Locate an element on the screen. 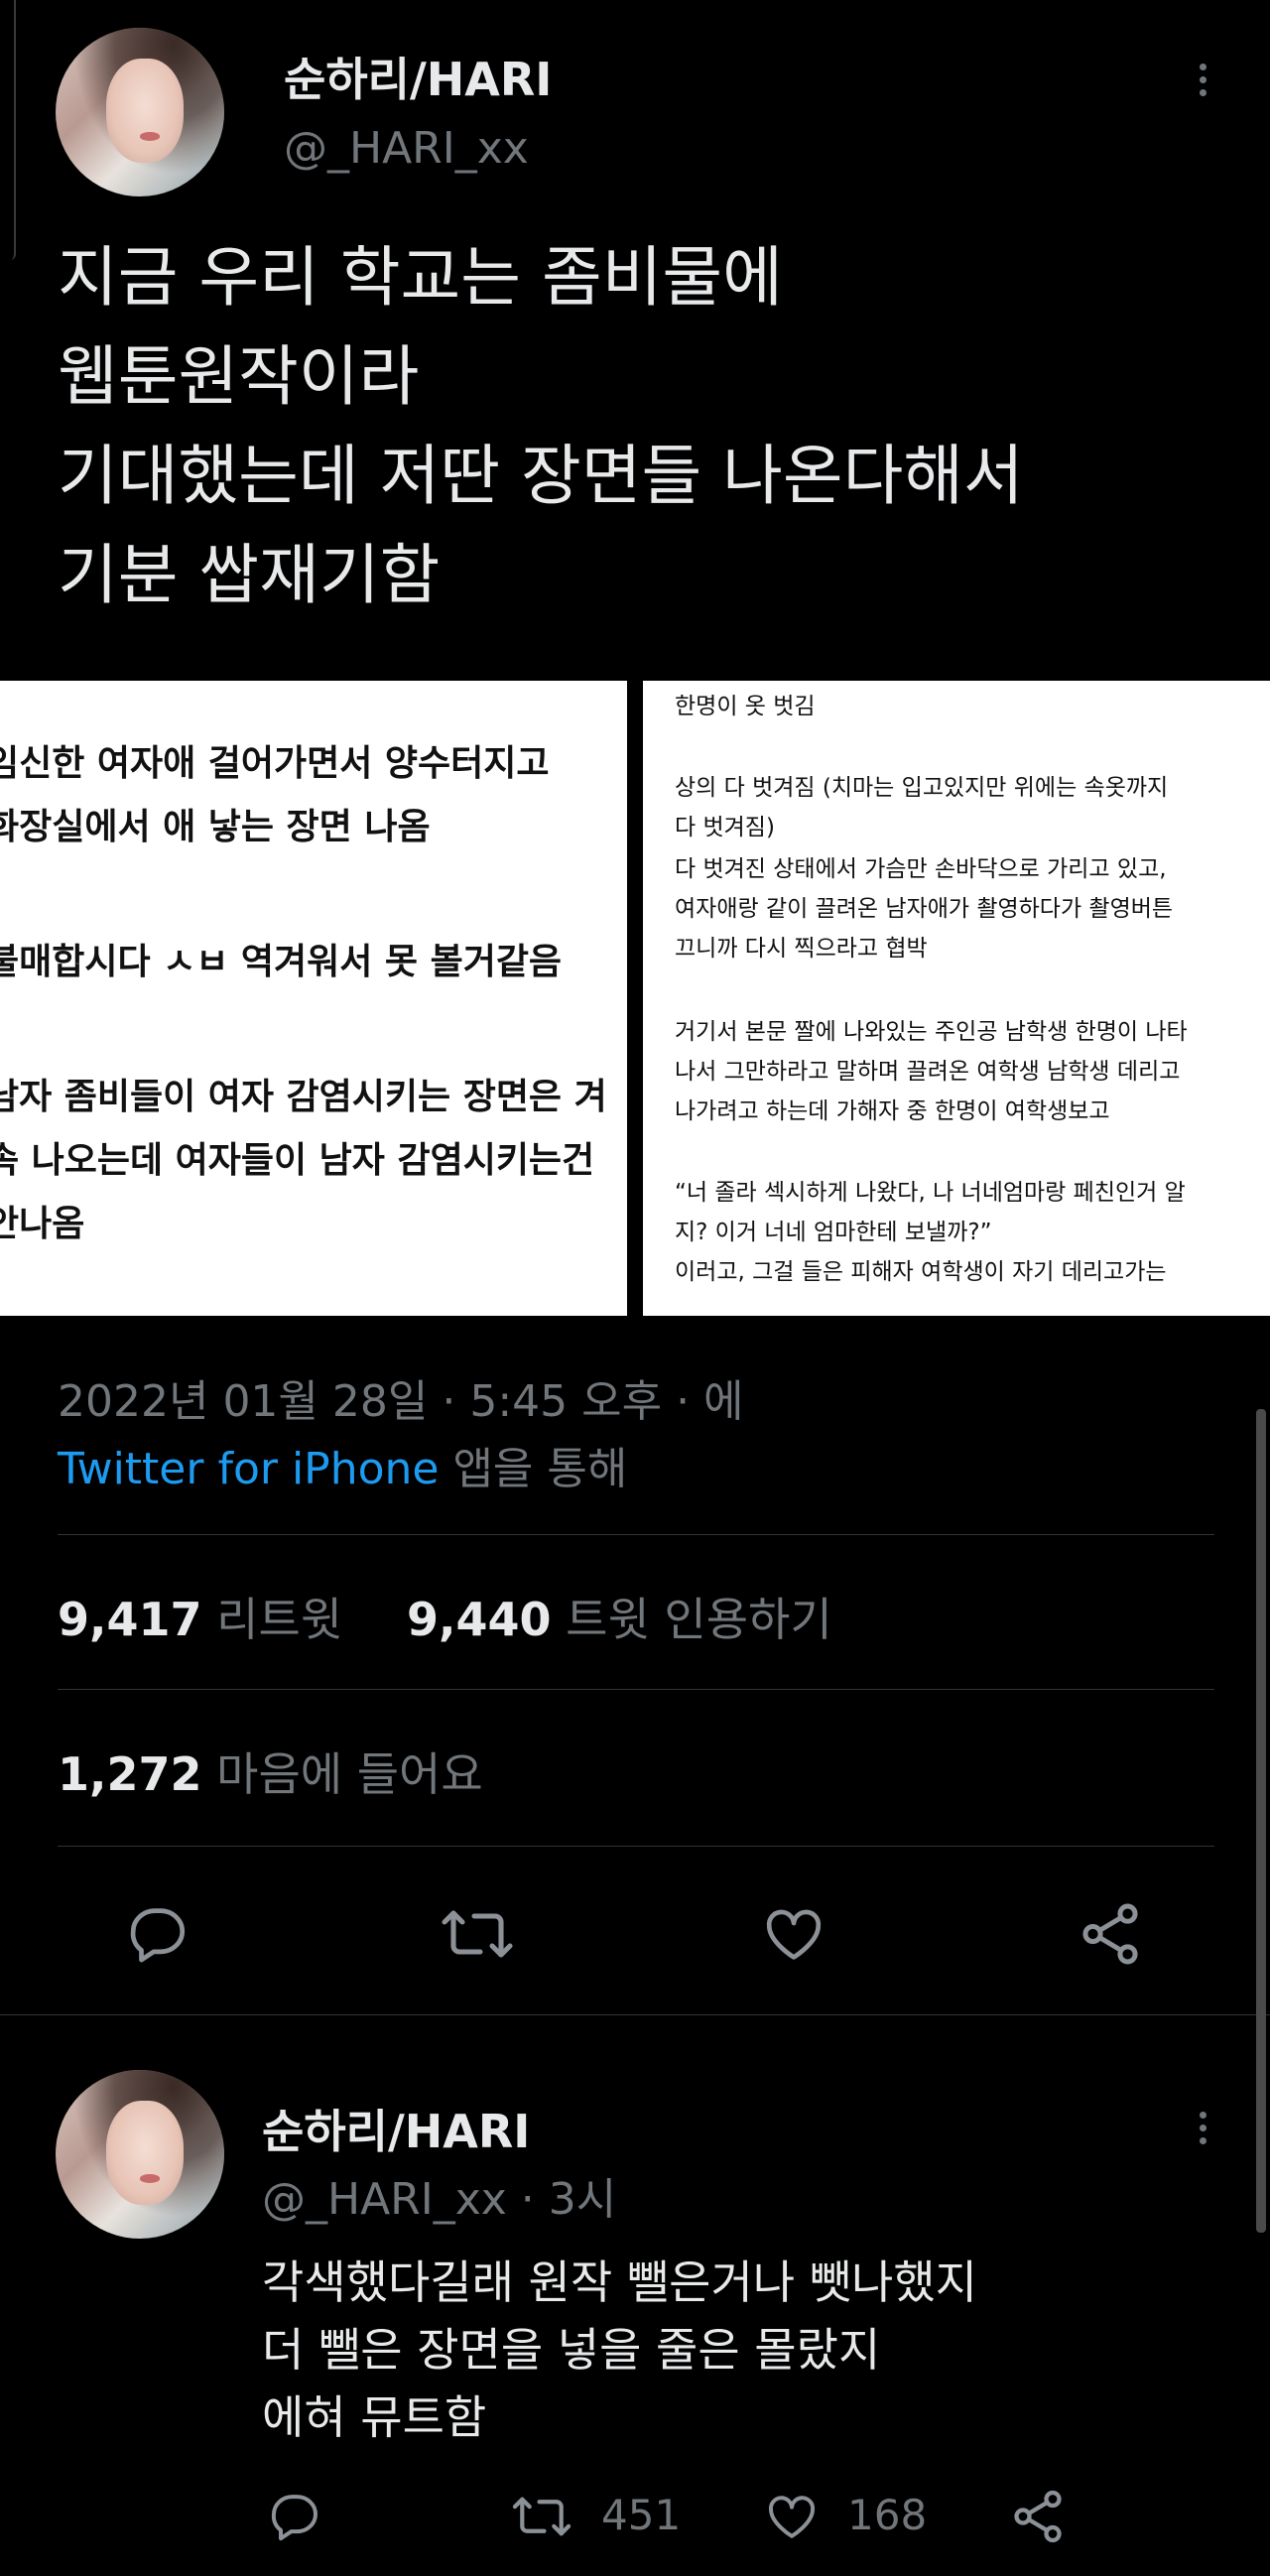 The image size is (1270, 2576). likes-stat: 1,272 마음에 들어요 is located at coordinates (270, 1772).